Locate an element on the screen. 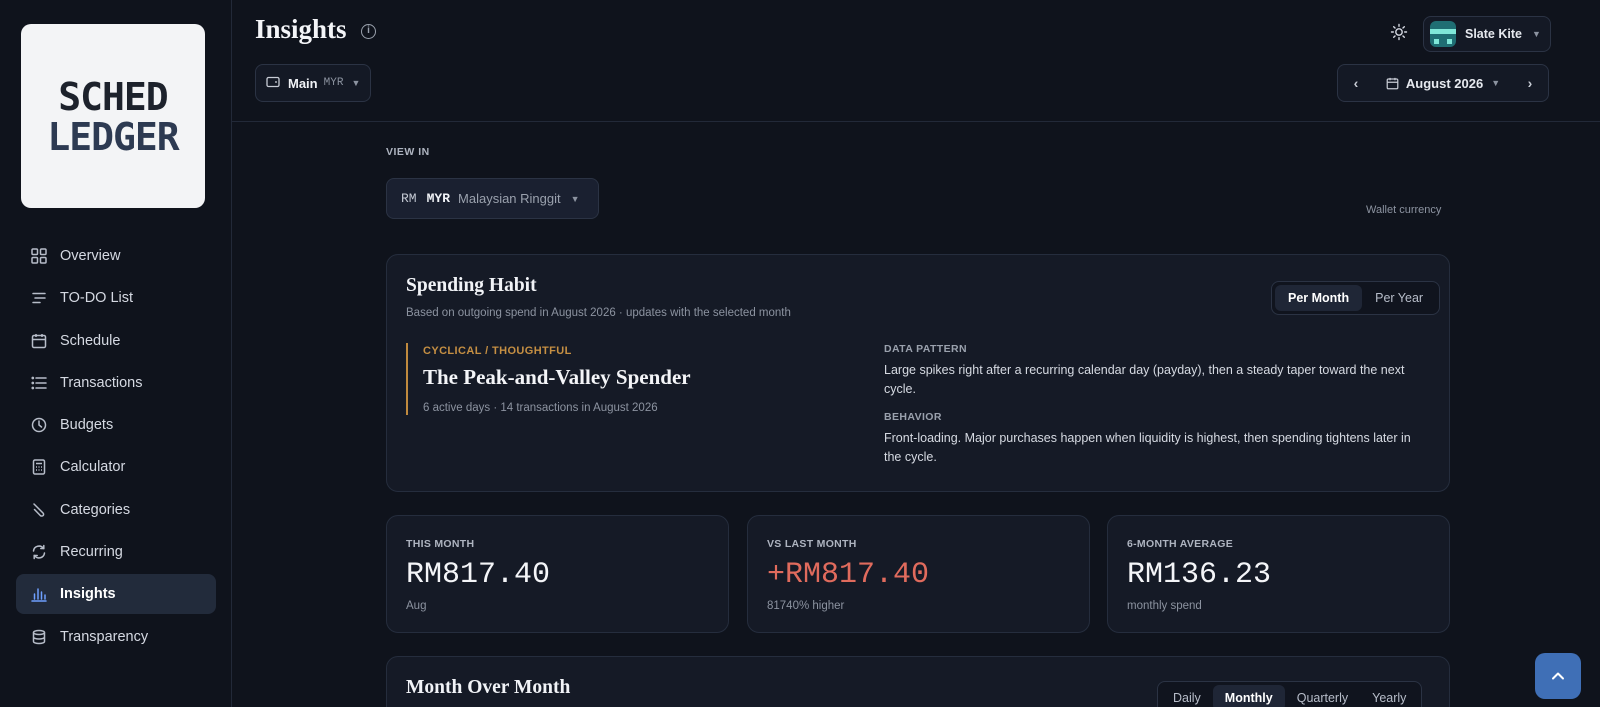 The image size is (1600, 707). sidebar-item-insights: Insights is located at coordinates (116, 594).